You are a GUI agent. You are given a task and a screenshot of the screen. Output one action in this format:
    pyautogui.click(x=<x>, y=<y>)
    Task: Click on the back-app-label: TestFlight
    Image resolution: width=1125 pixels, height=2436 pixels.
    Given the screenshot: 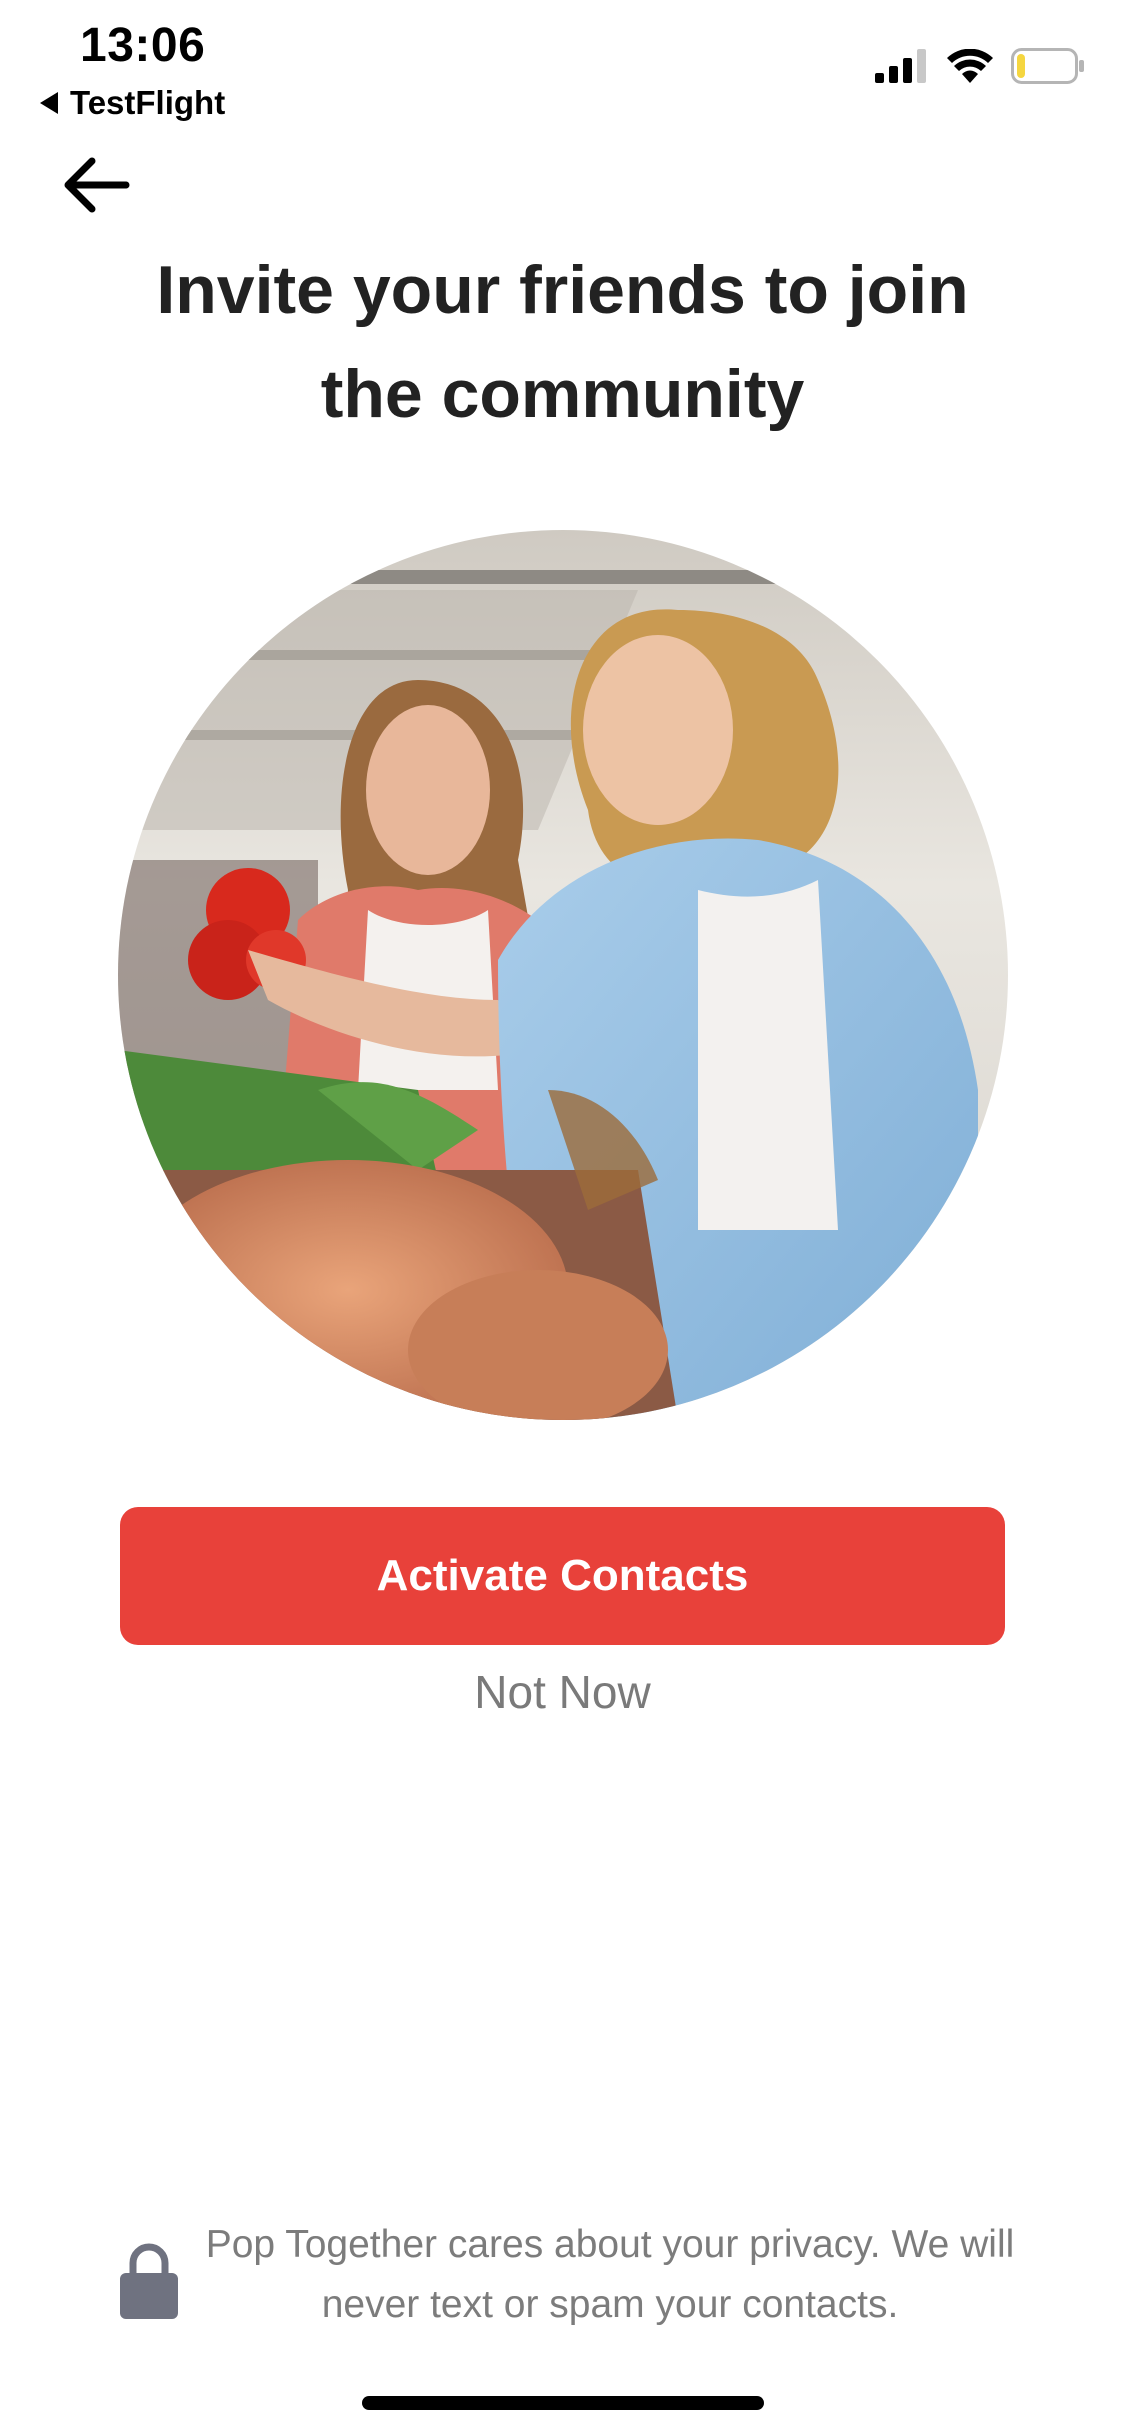 What is the action you would take?
    pyautogui.click(x=148, y=102)
    